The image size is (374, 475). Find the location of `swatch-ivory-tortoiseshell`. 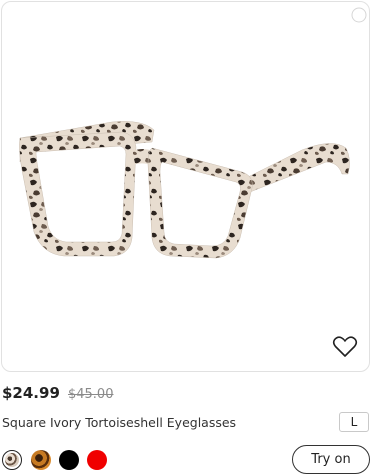

swatch-ivory-tortoiseshell is located at coordinates (12, 460).